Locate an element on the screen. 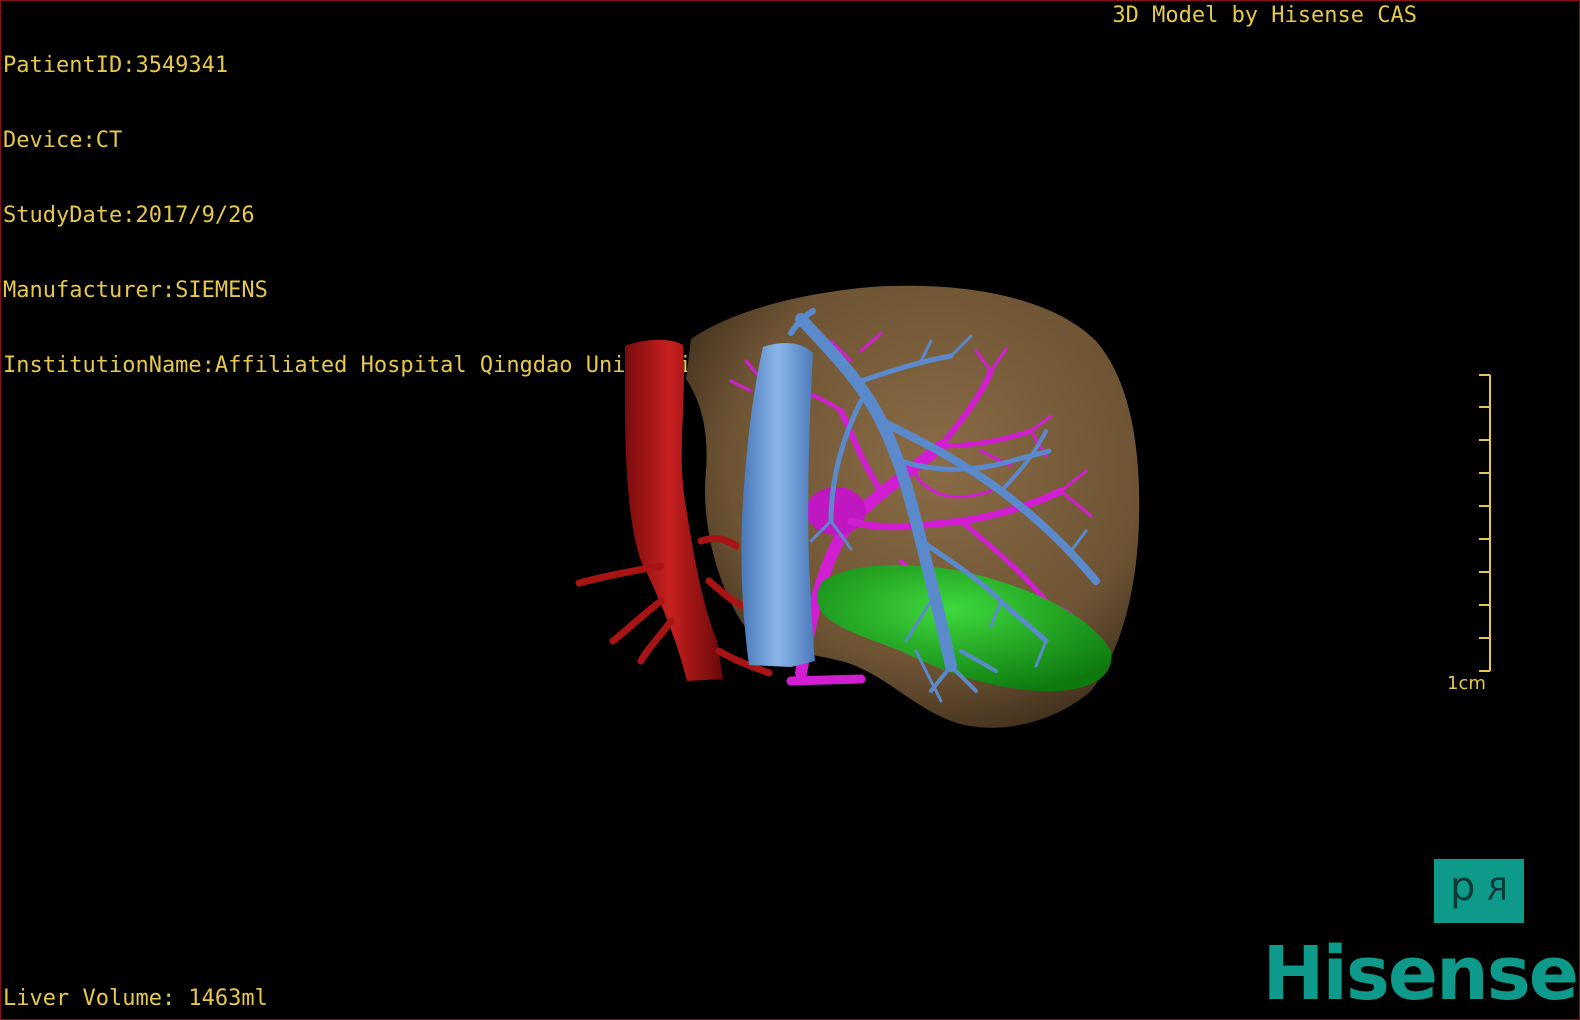 Image resolution: width=1580 pixels, height=1020 pixels. orientation-cube: d R is located at coordinates (1479, 891).